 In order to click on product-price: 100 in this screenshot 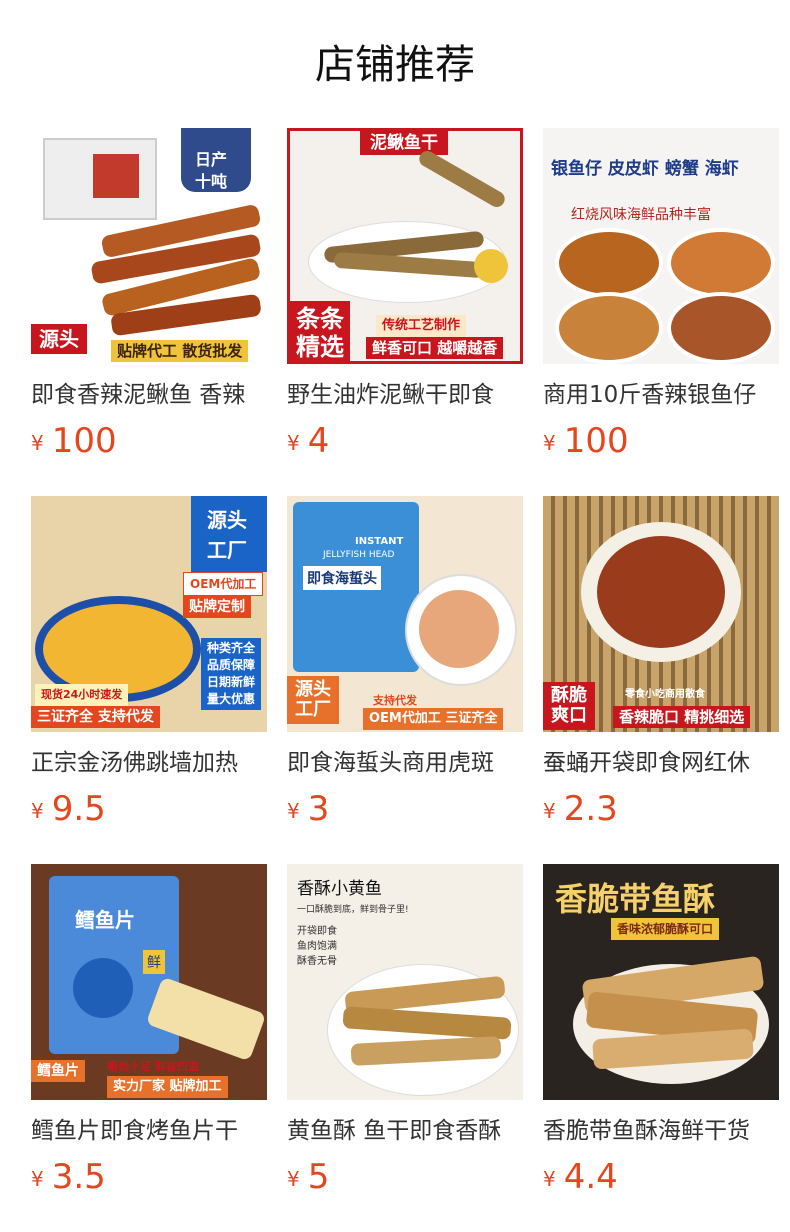, I will do `click(84, 441)`.